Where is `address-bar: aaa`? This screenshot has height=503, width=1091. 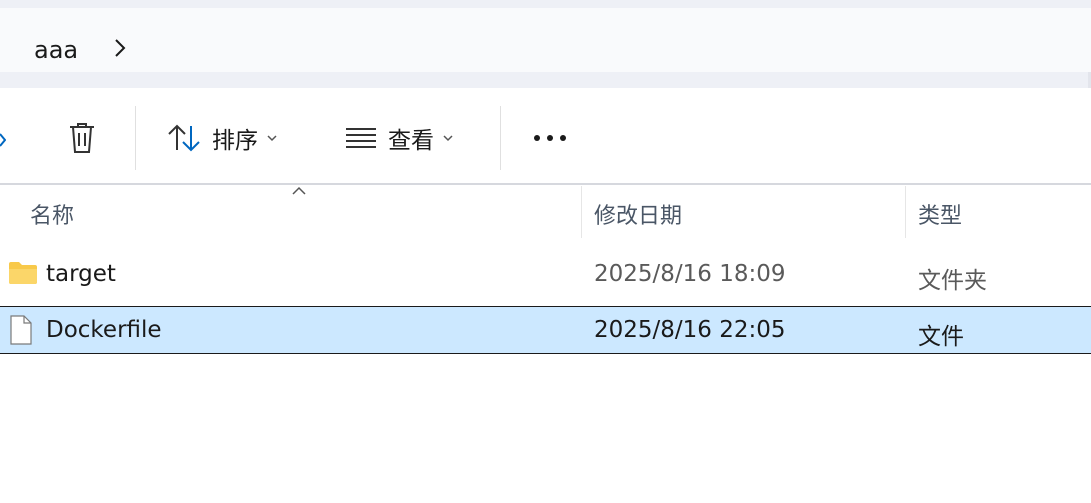
address-bar: aaa is located at coordinates (545, 40).